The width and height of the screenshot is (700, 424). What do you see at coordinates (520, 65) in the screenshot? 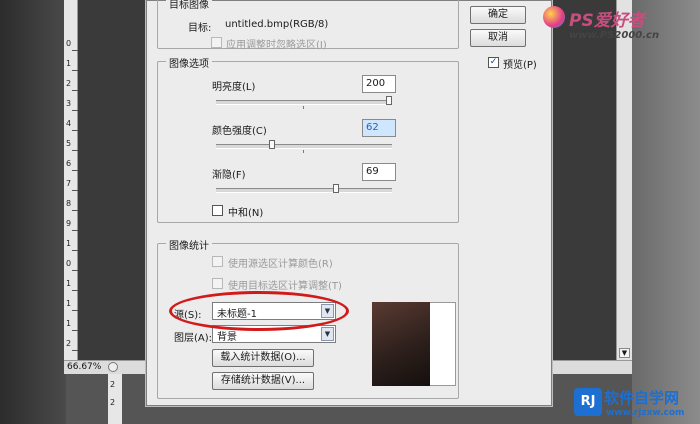
I see `preview-label: 预览(P)` at bounding box center [520, 65].